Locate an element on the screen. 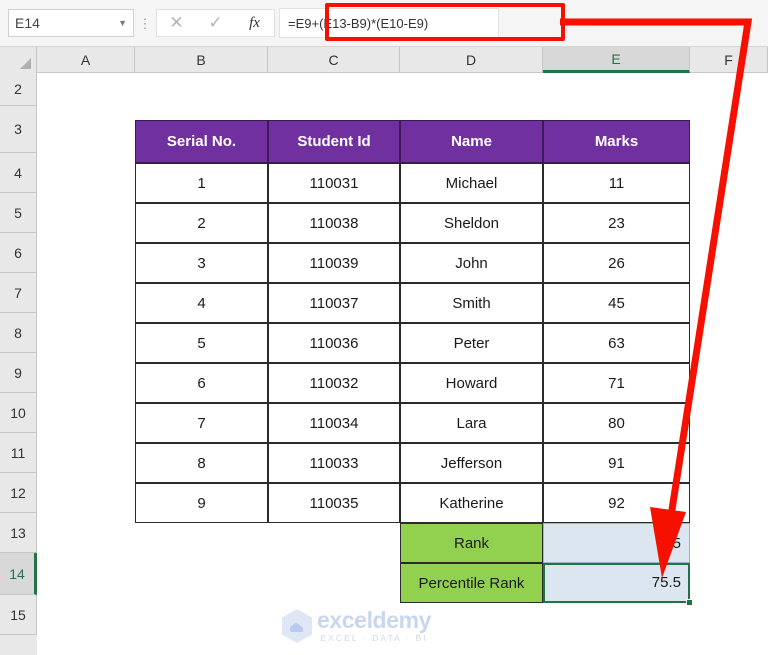 This screenshot has height=655, width=768. table-cell-name: John is located at coordinates (471, 263).